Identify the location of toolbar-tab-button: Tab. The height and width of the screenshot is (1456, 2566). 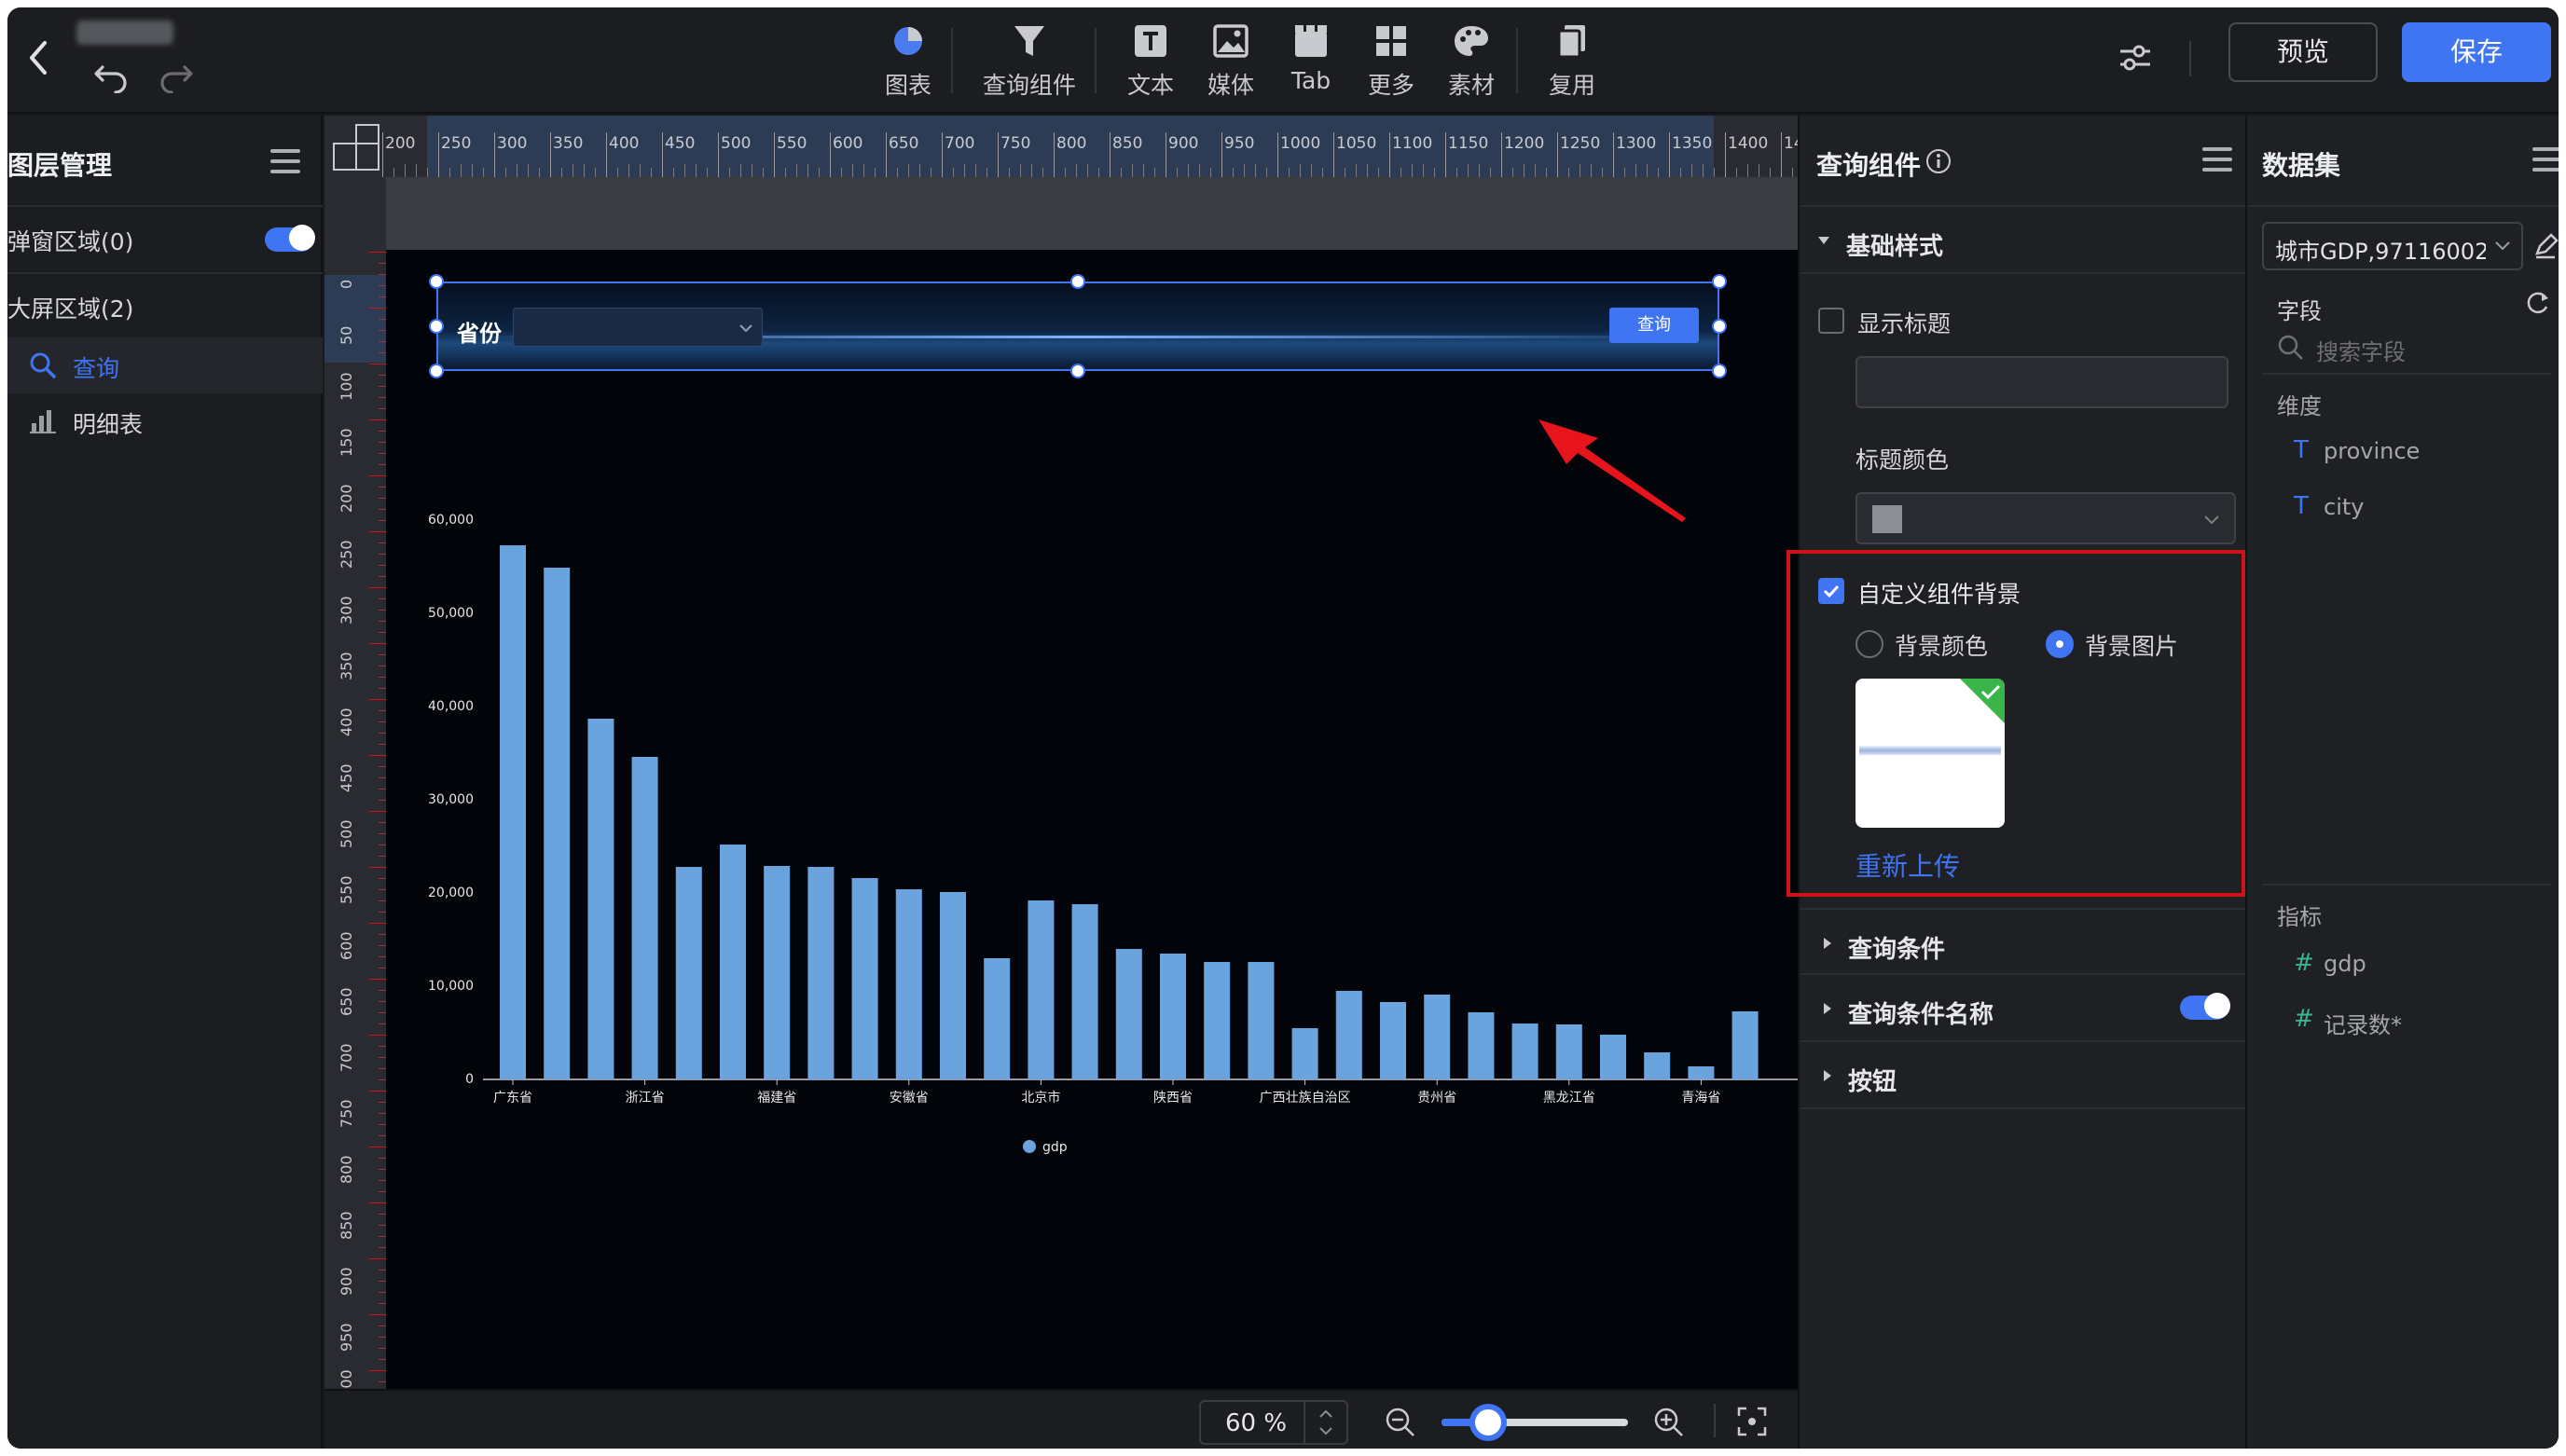
(1311, 62).